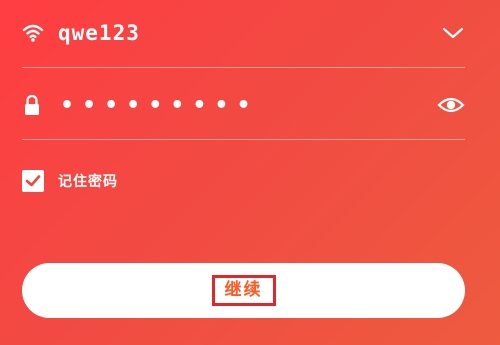  Describe the element at coordinates (32, 105) in the screenshot. I see `lock-icon` at that location.